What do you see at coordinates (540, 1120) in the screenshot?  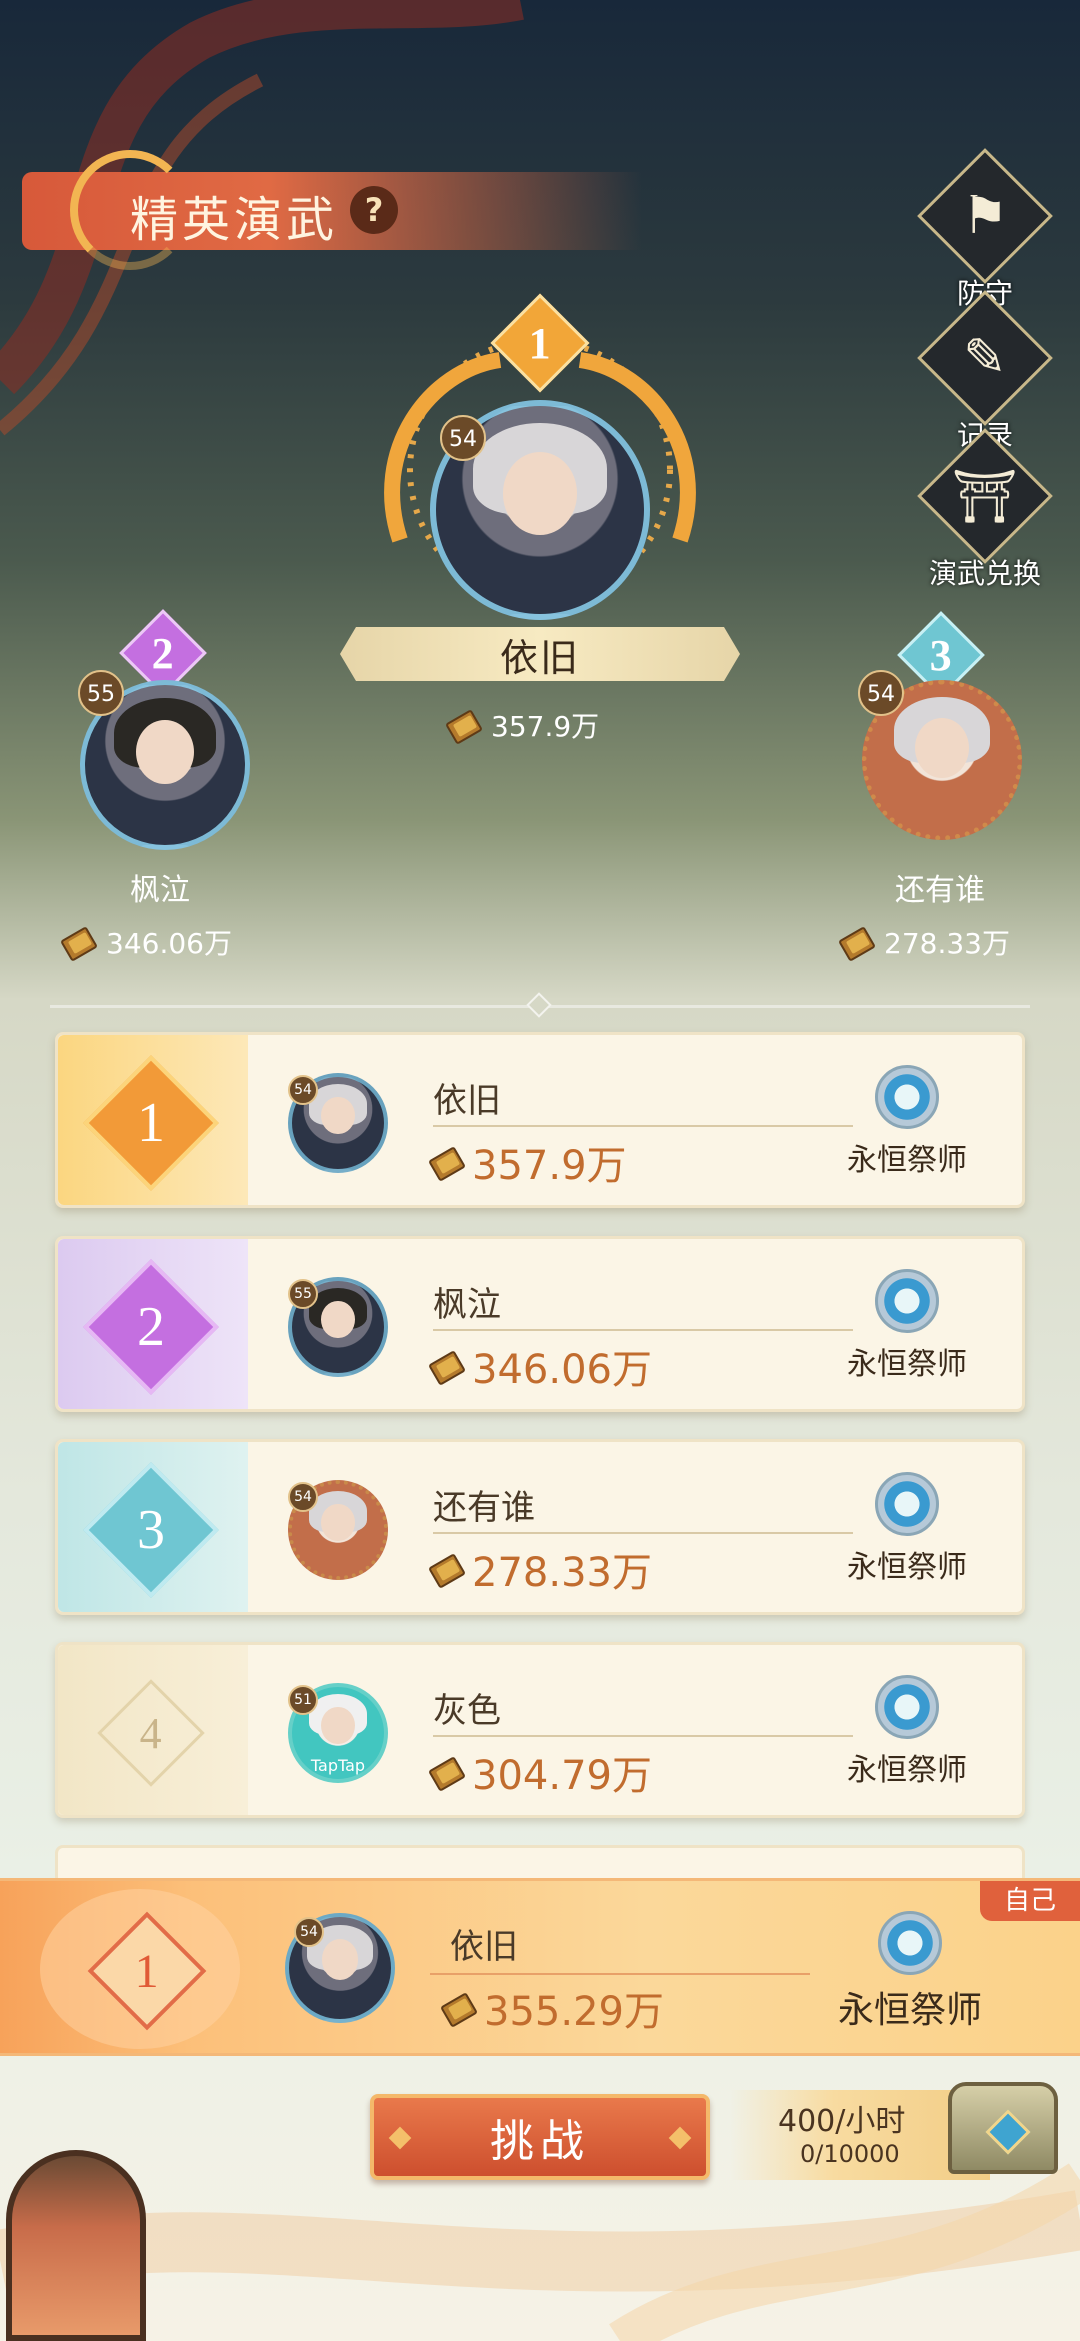 I see `ranking-row-1: 1 54 依旧 357.9万 永恒祭师` at bounding box center [540, 1120].